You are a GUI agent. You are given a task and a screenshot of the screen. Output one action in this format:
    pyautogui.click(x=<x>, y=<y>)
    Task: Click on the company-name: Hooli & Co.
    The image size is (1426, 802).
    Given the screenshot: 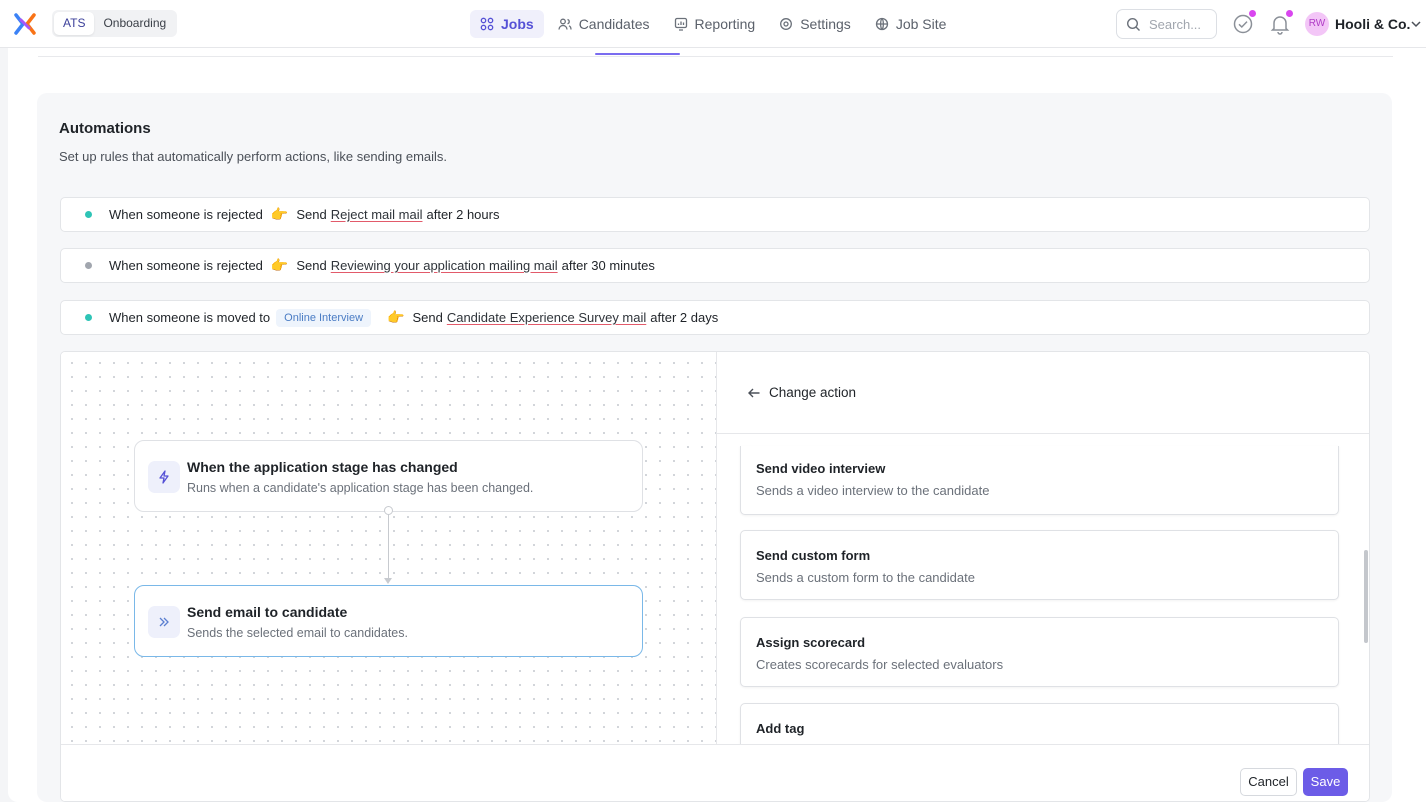 What is the action you would take?
    pyautogui.click(x=1372, y=24)
    